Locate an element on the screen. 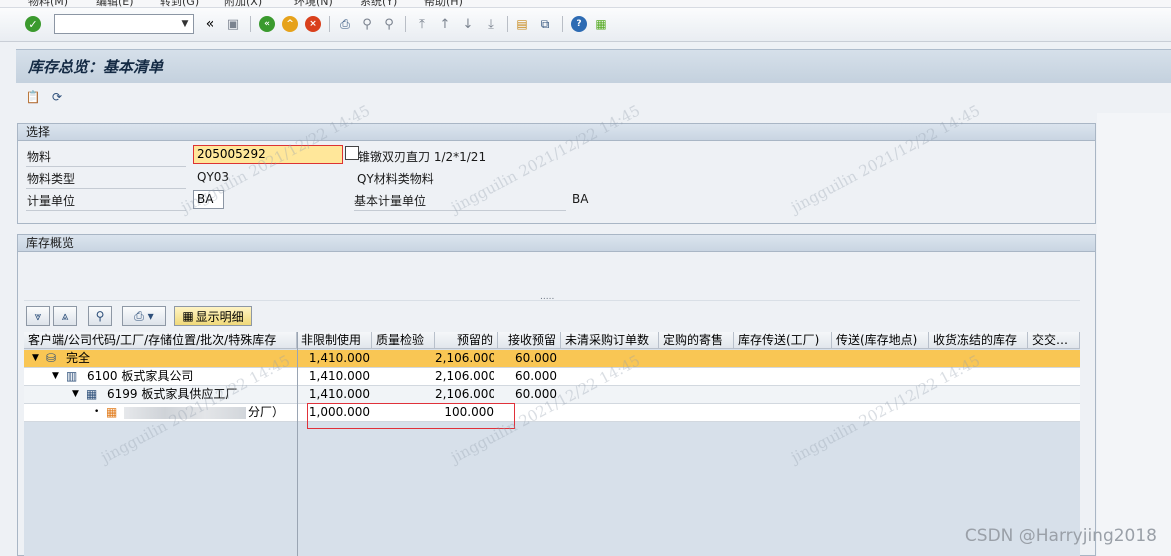 This screenshot has height=556, width=1171. material-type-value: QY03 is located at coordinates (213, 177).